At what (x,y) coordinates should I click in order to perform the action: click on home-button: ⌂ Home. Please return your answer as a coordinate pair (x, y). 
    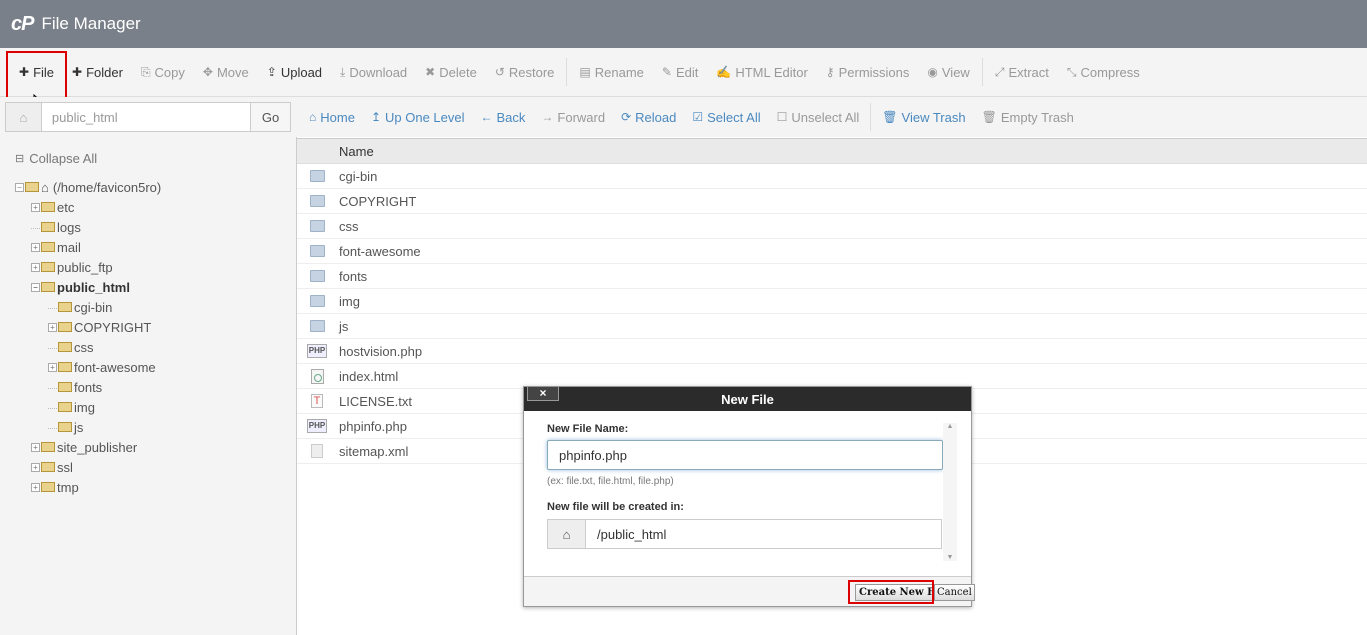
    Looking at the image, I should click on (332, 117).